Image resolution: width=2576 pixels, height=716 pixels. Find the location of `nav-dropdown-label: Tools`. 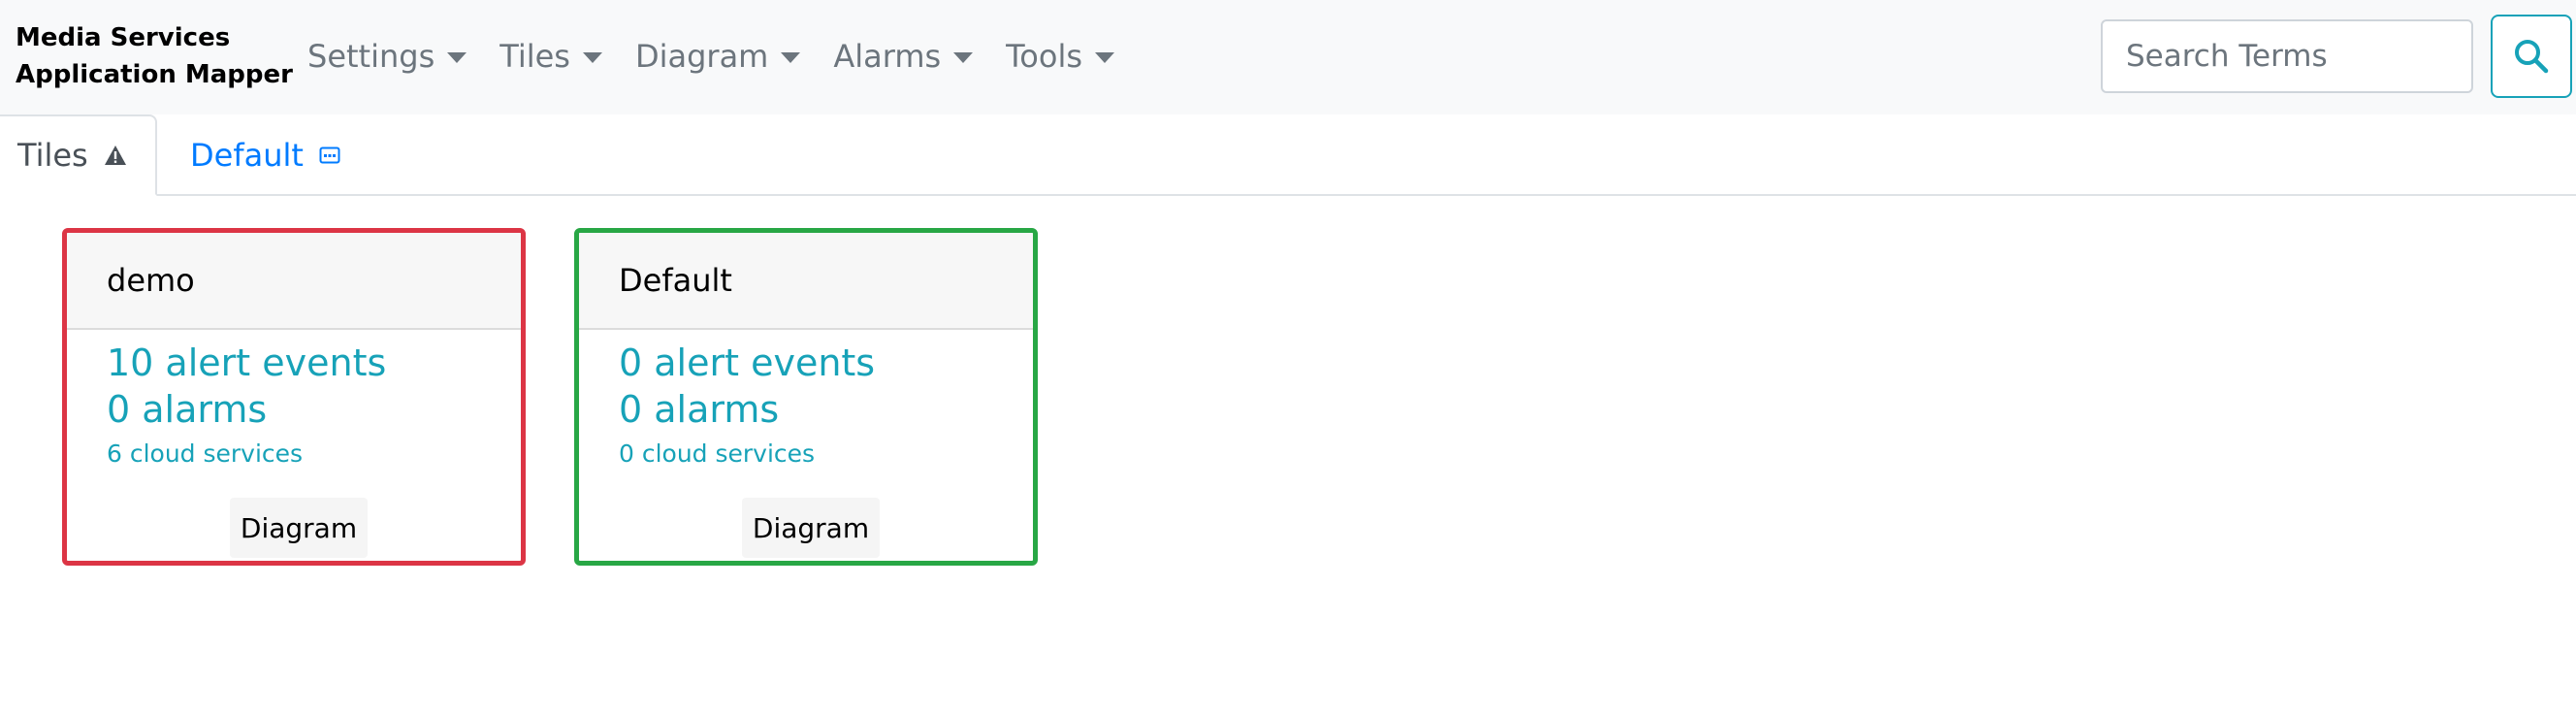

nav-dropdown-label: Tools is located at coordinates (1044, 56).